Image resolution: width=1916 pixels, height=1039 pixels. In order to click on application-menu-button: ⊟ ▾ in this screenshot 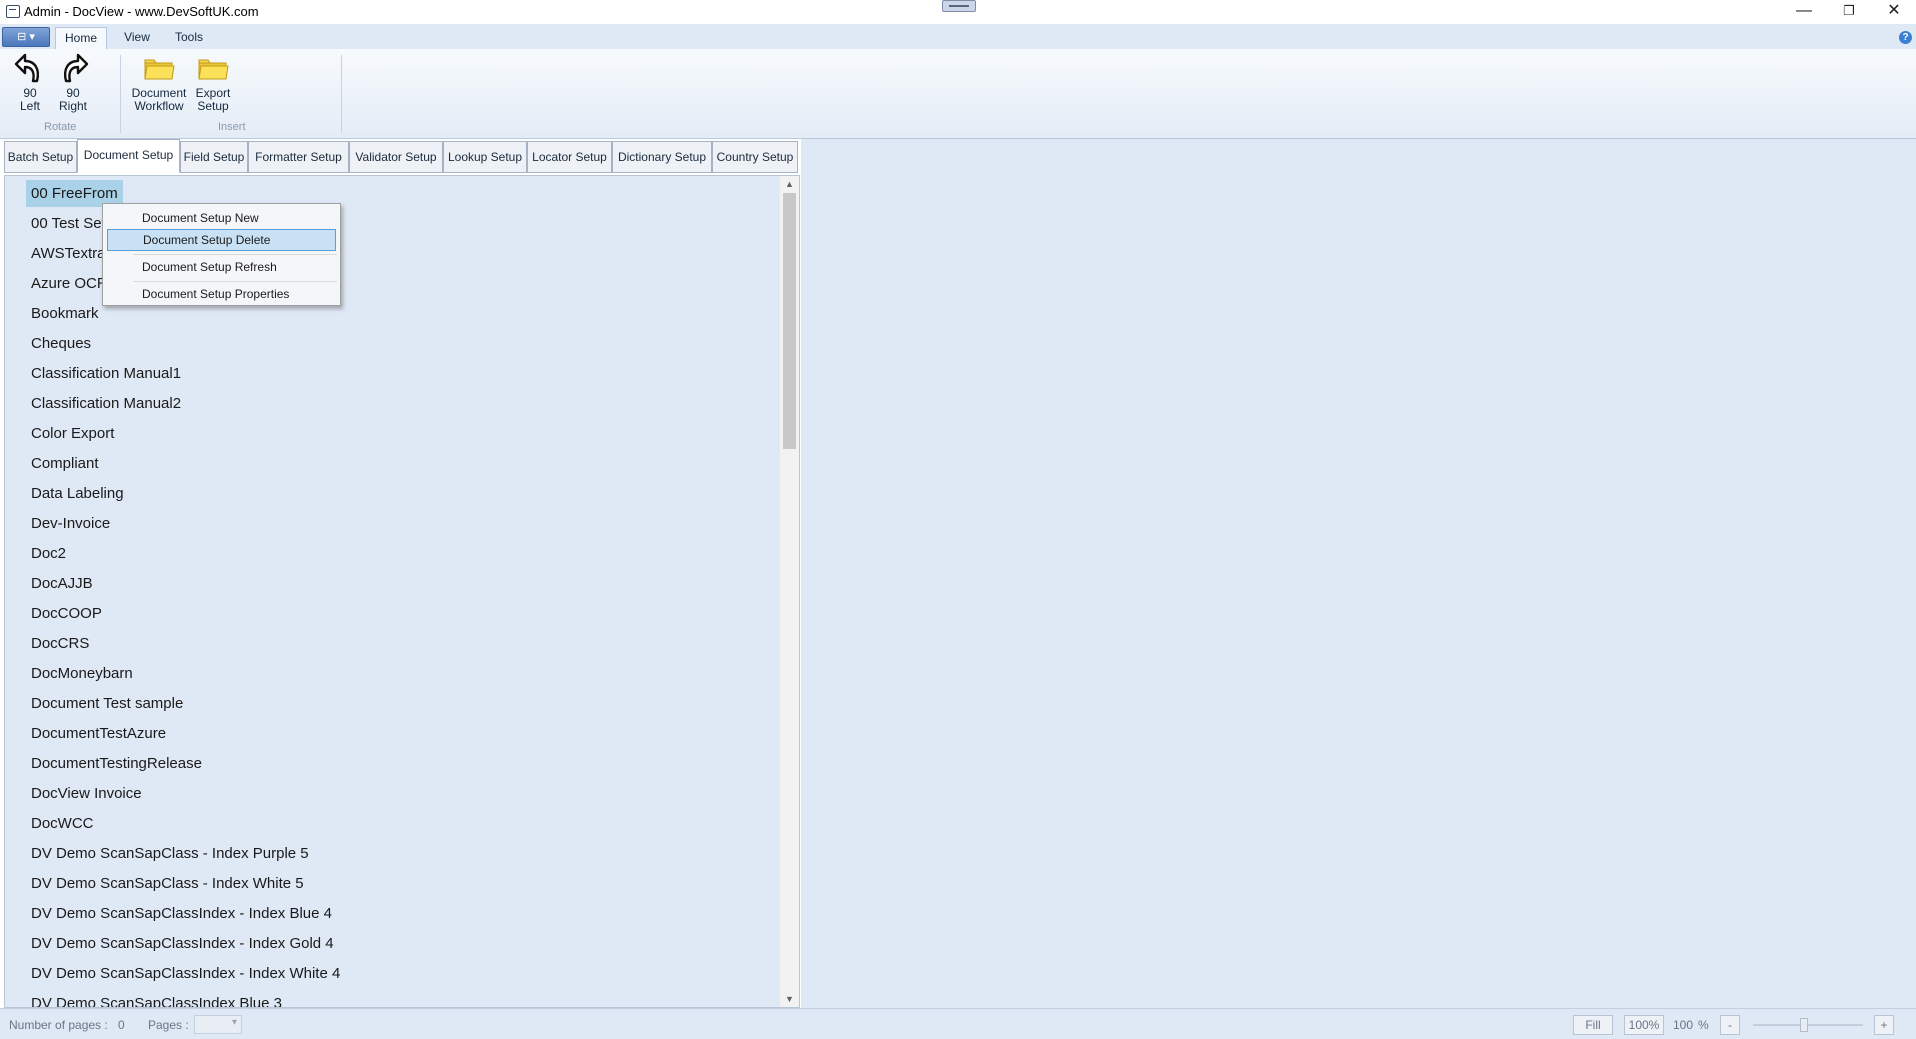, I will do `click(26, 37)`.